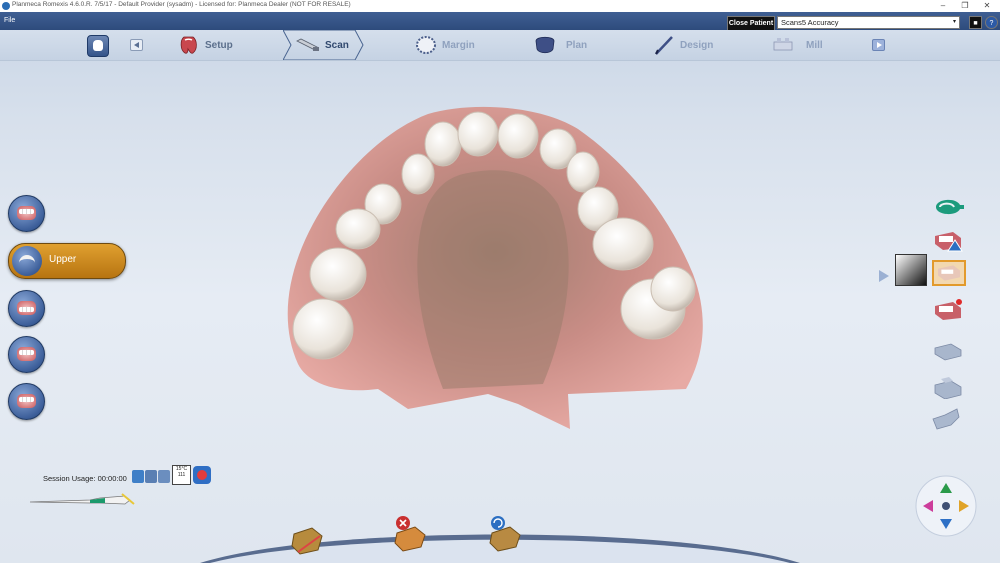 The width and height of the screenshot is (1000, 563). What do you see at coordinates (138, 476) in the screenshot?
I see `sync-icon` at bounding box center [138, 476].